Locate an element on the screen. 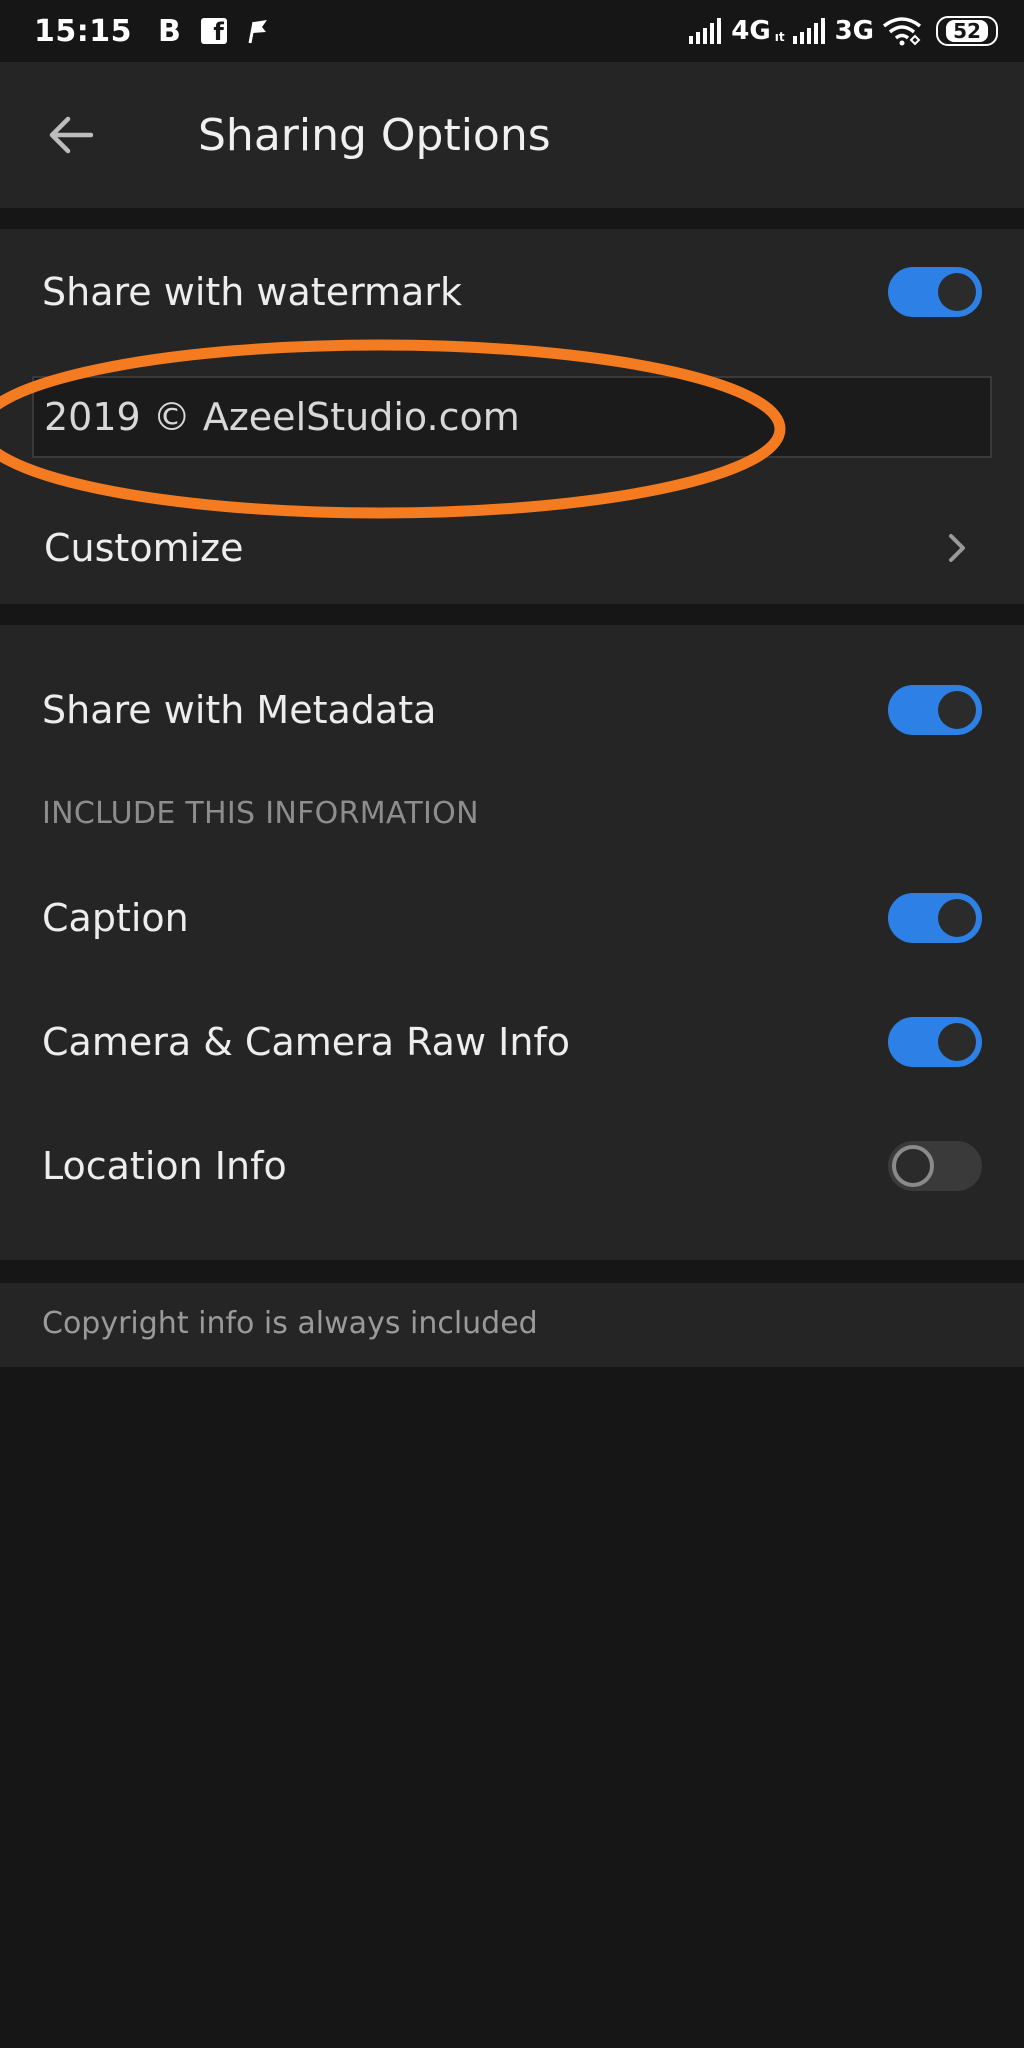  watermark-text-field: 2019 © AzeelStudio.com is located at coordinates (512, 417).